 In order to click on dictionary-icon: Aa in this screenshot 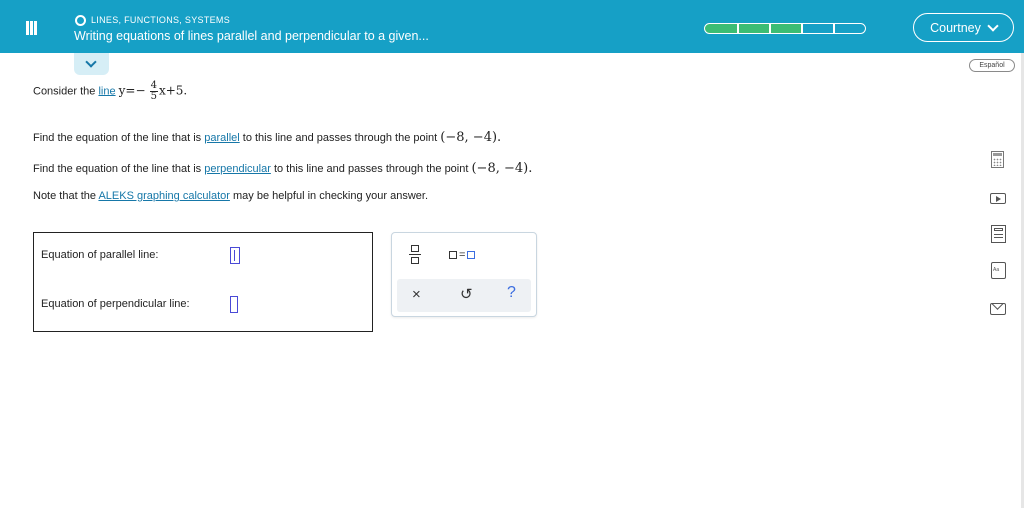, I will do `click(998, 271)`.